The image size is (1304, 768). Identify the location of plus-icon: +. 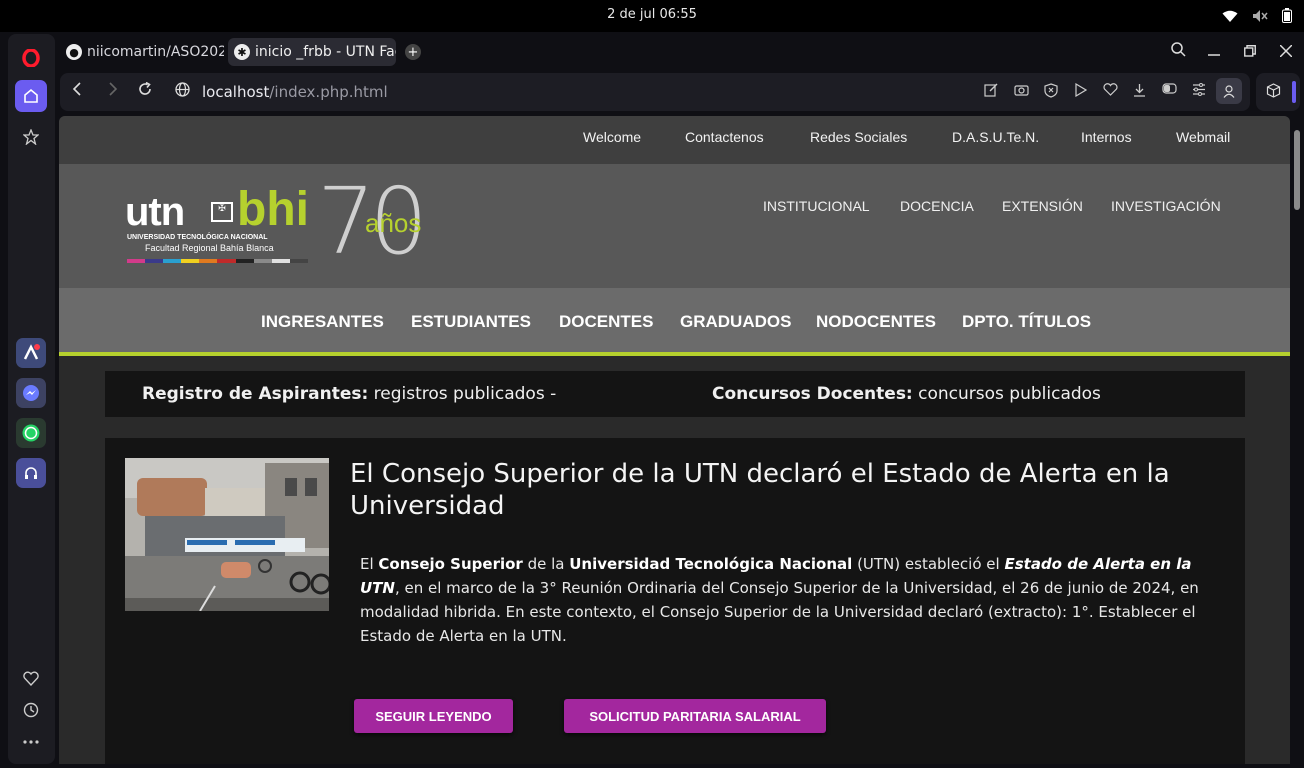
(413, 52).